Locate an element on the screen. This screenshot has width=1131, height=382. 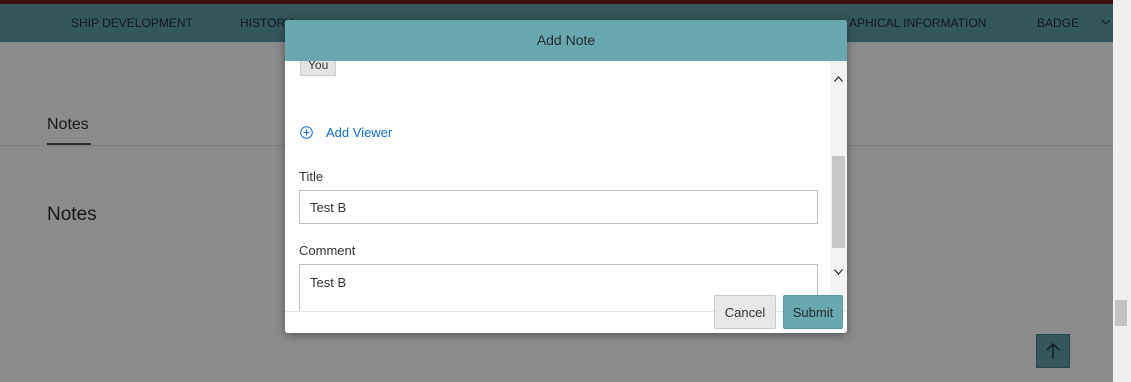
submit-button: Submit is located at coordinates (813, 312).